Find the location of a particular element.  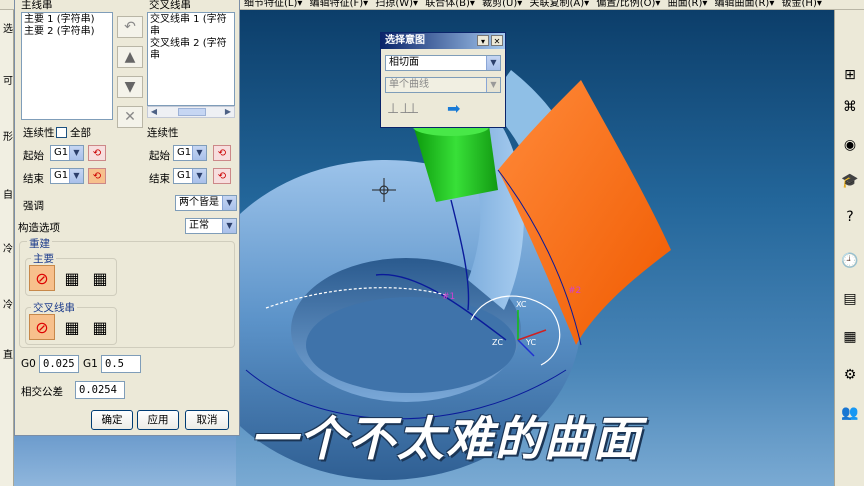

arrow-right-icon: ➡ is located at coordinates (453, 108).